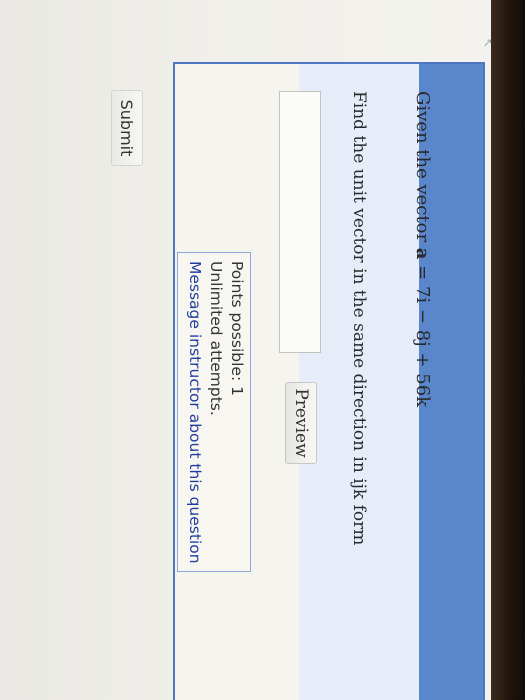  What do you see at coordinates (422, 333) in the screenshot?
I see `vector-expression: = 7i − 8j + 56k` at bounding box center [422, 333].